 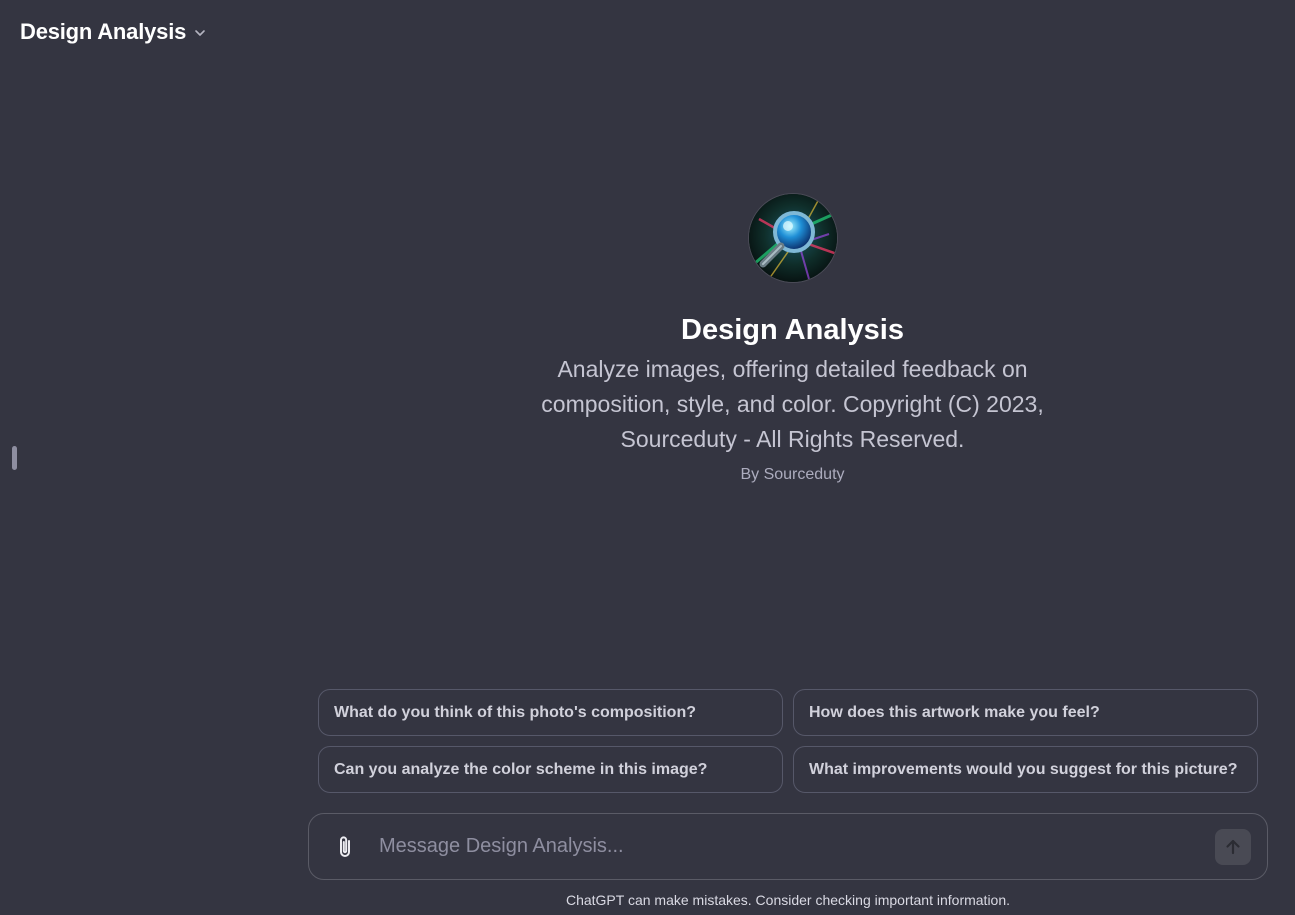 What do you see at coordinates (1025, 712) in the screenshot?
I see `suggestion-button: How does this artwork make you feel?` at bounding box center [1025, 712].